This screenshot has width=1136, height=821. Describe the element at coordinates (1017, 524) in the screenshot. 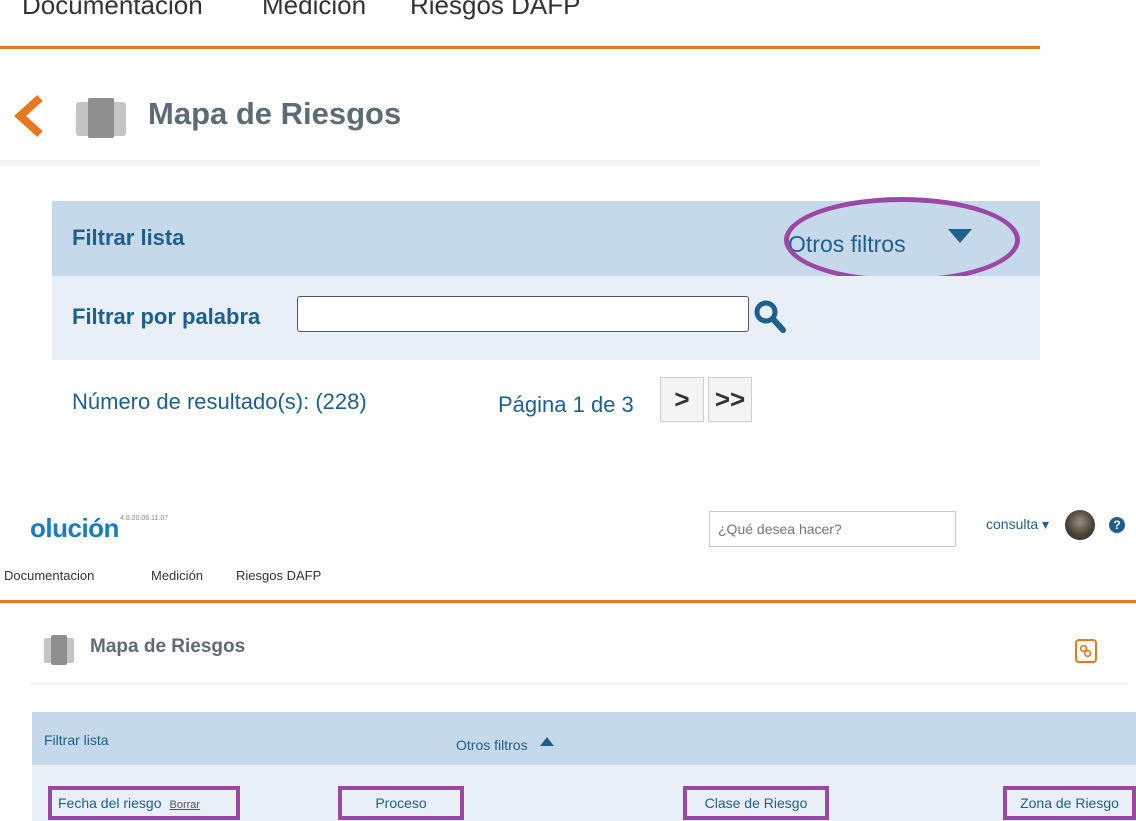

I see `user-menu: consulta ▾` at that location.